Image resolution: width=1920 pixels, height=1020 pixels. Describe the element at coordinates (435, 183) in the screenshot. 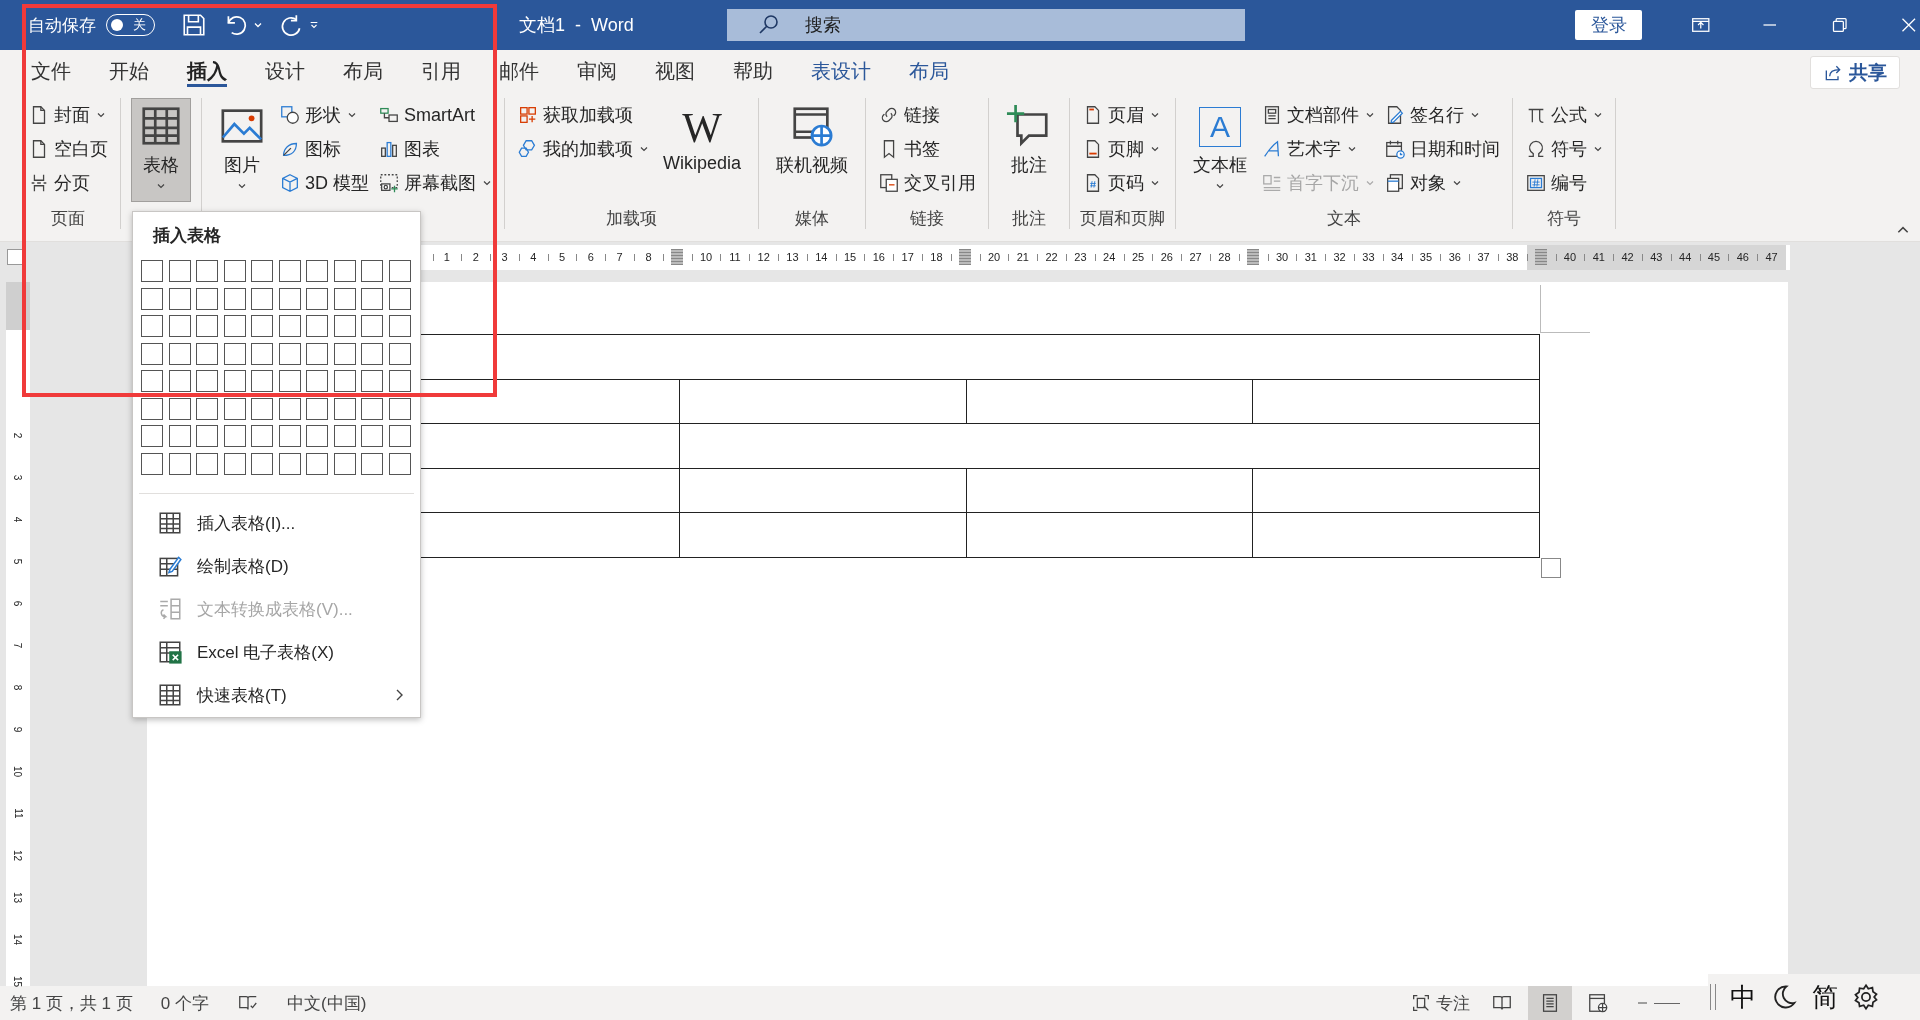

I see `ribbon-button: 屏幕截图` at that location.